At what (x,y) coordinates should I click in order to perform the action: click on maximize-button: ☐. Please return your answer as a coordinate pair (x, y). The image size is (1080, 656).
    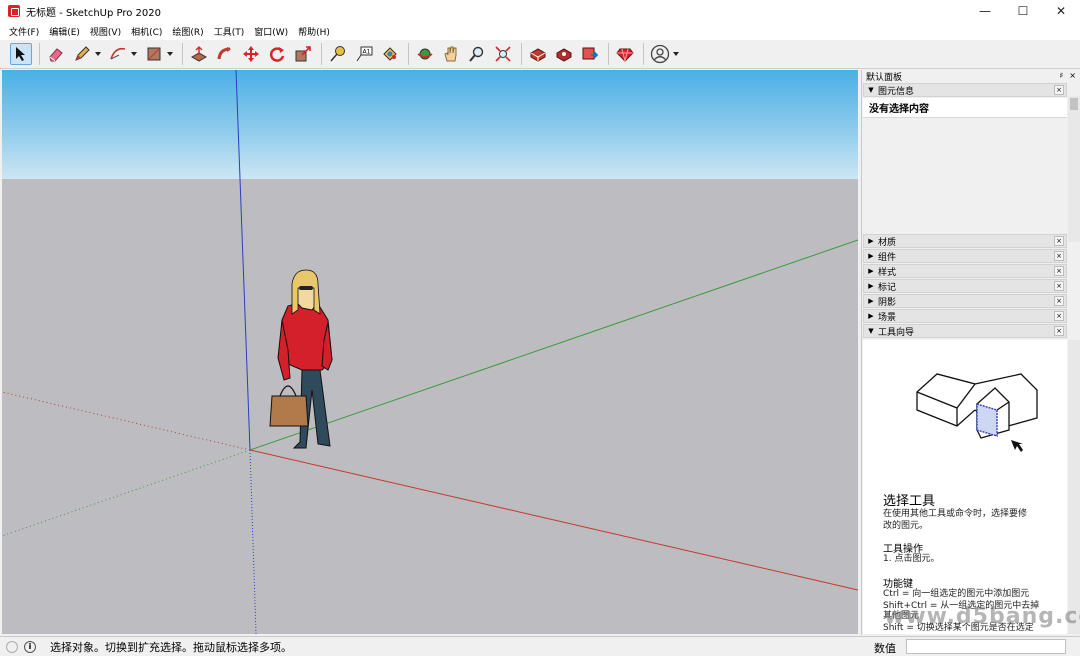
    Looking at the image, I should click on (1023, 11).